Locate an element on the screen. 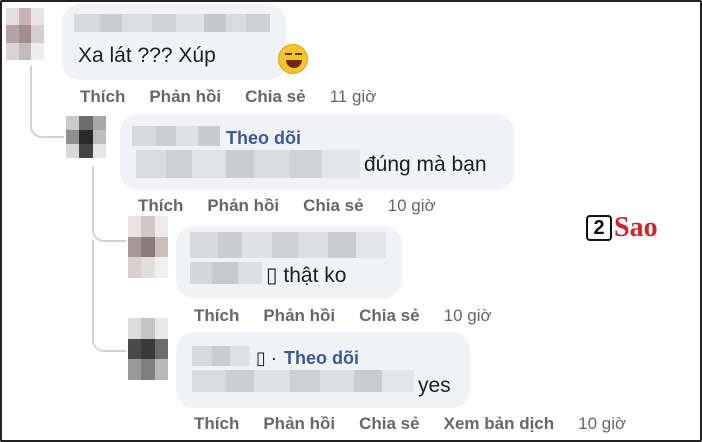 Image resolution: width=702 pixels, height=442 pixels. 2sao-logo: 2 Sao is located at coordinates (622, 228).